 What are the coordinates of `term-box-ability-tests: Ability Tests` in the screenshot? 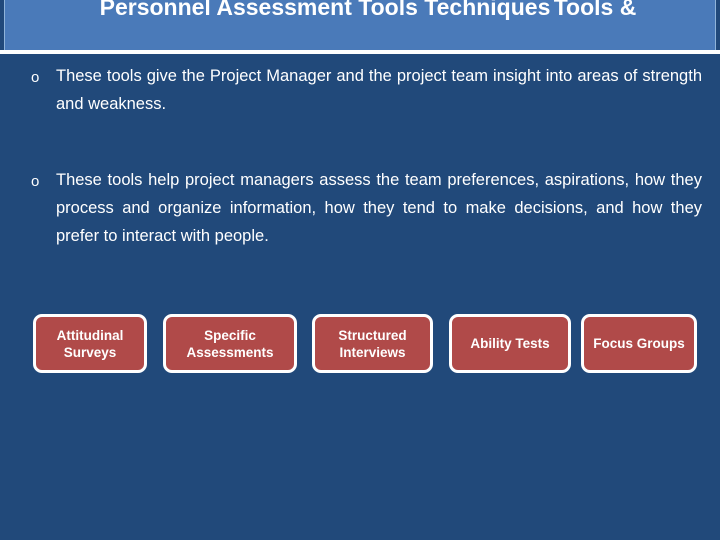 It's located at (510, 343).